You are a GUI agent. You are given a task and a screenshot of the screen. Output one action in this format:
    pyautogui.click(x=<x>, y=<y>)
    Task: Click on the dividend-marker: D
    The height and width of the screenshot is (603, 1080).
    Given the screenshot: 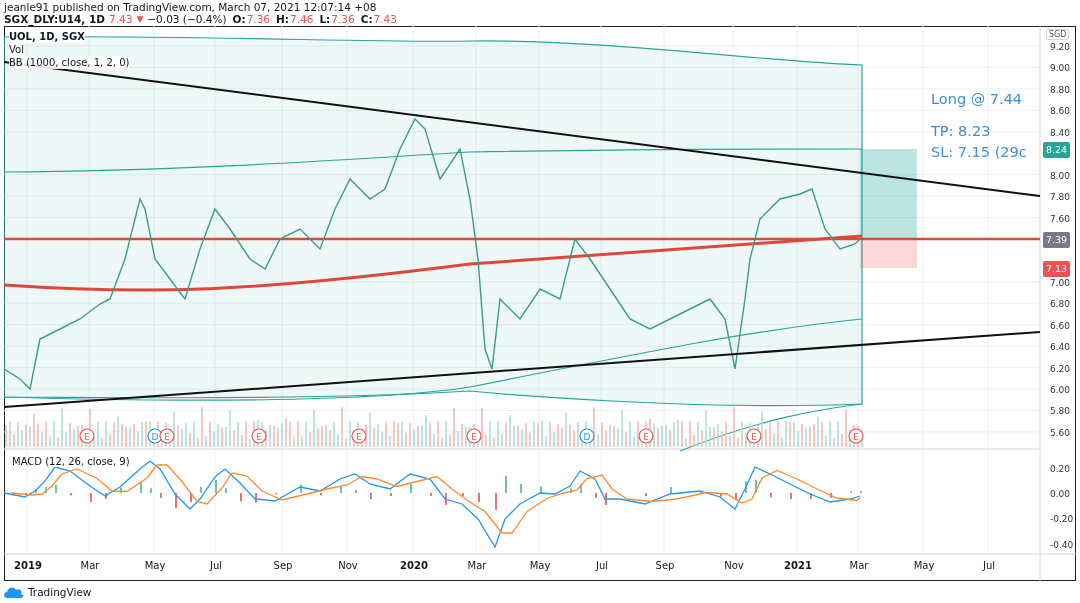 What is the action you would take?
    pyautogui.click(x=586, y=435)
    